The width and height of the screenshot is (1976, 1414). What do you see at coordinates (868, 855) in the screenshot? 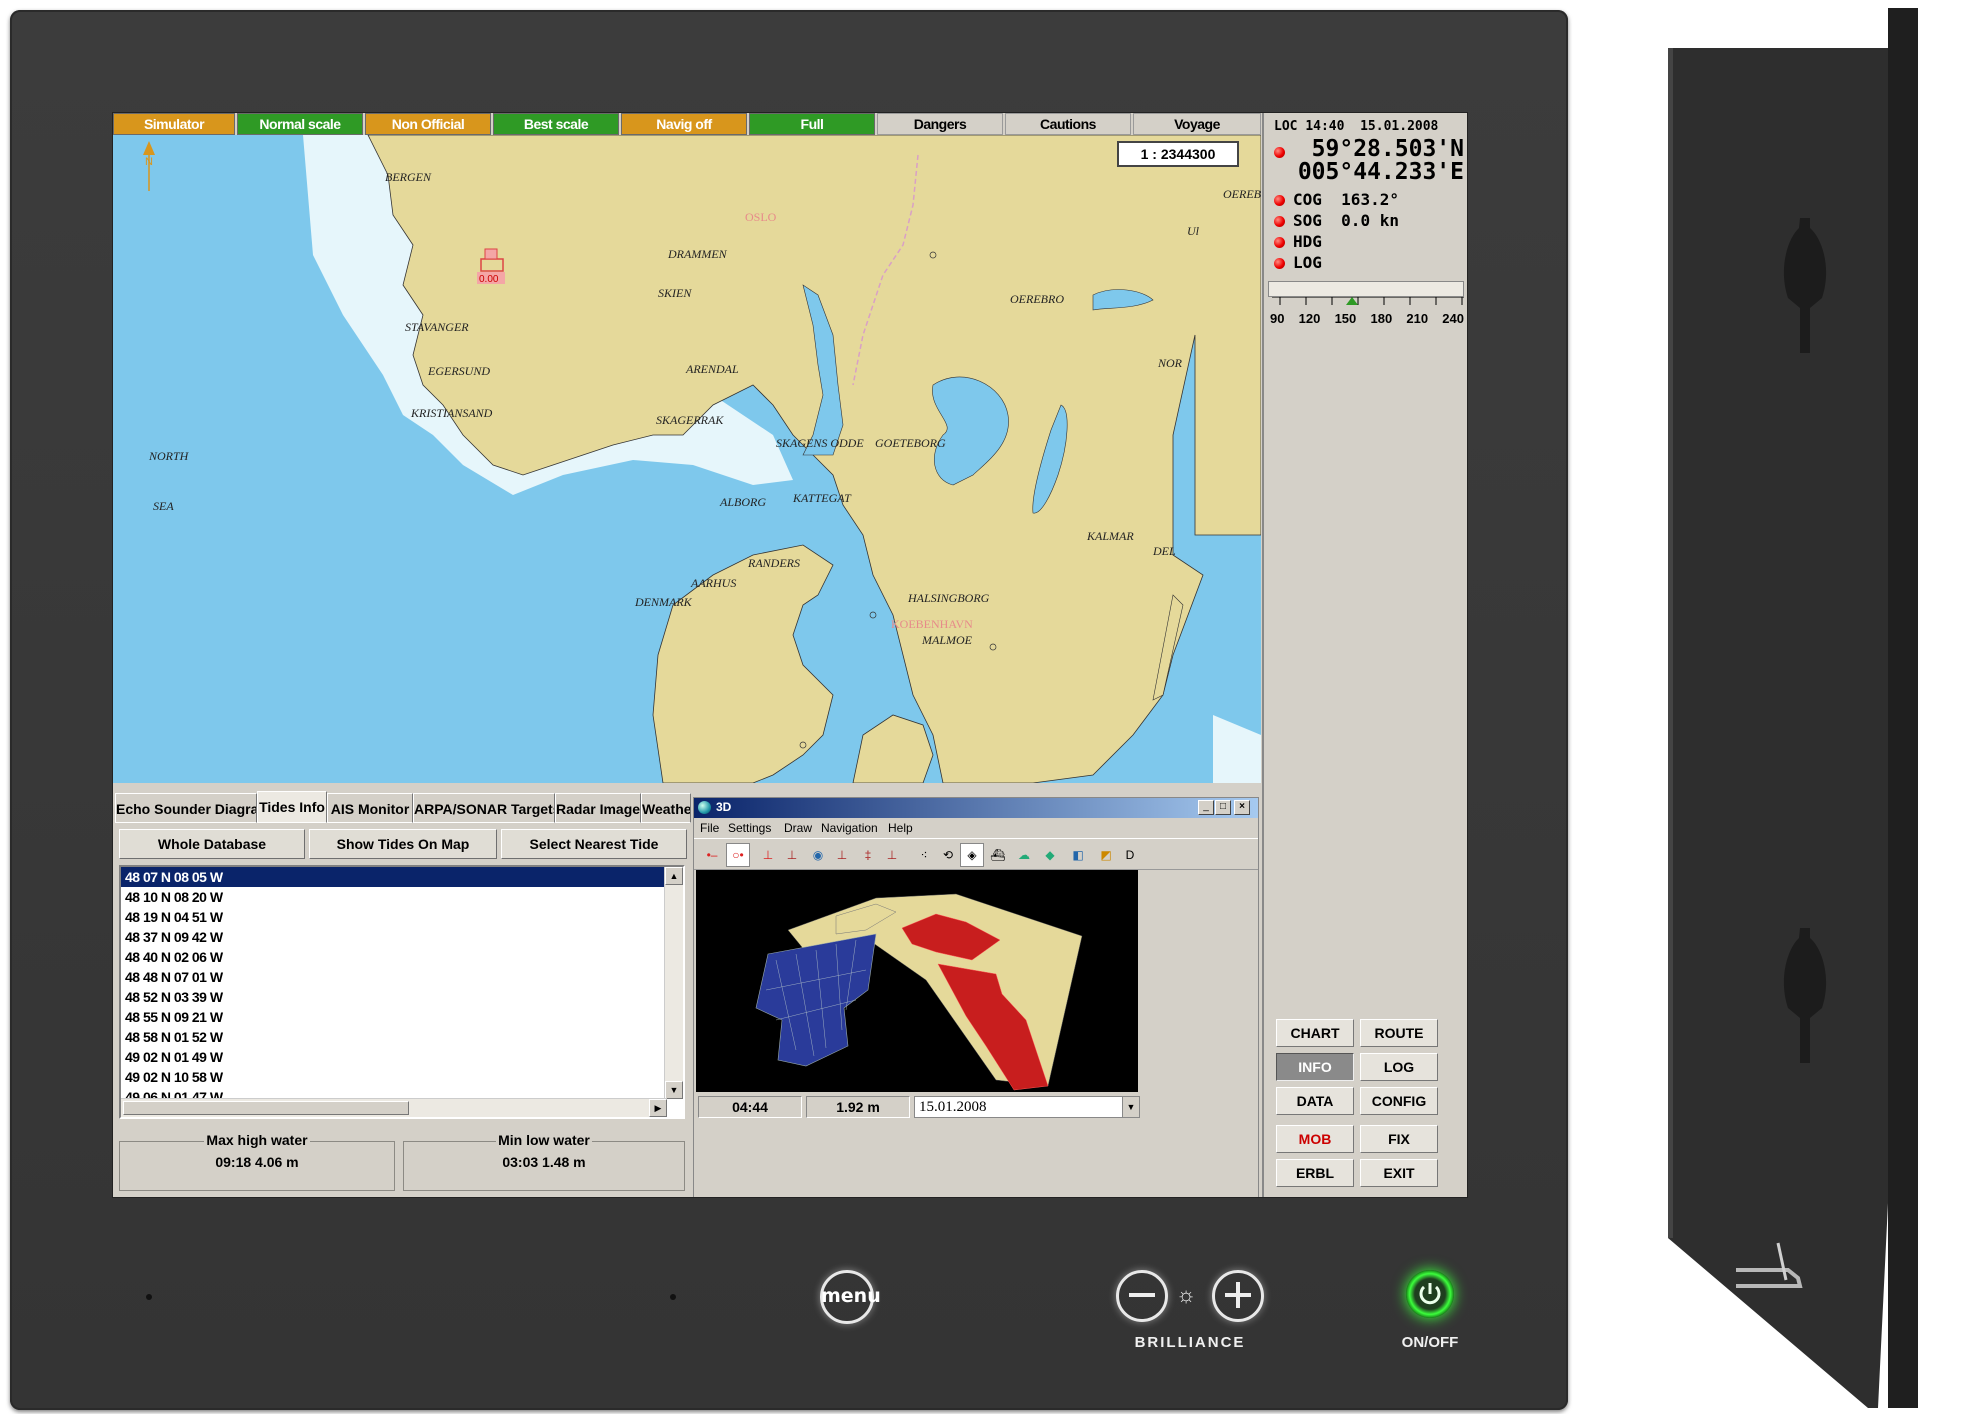
I see `wreck-marker-icon: ‡` at bounding box center [868, 855].